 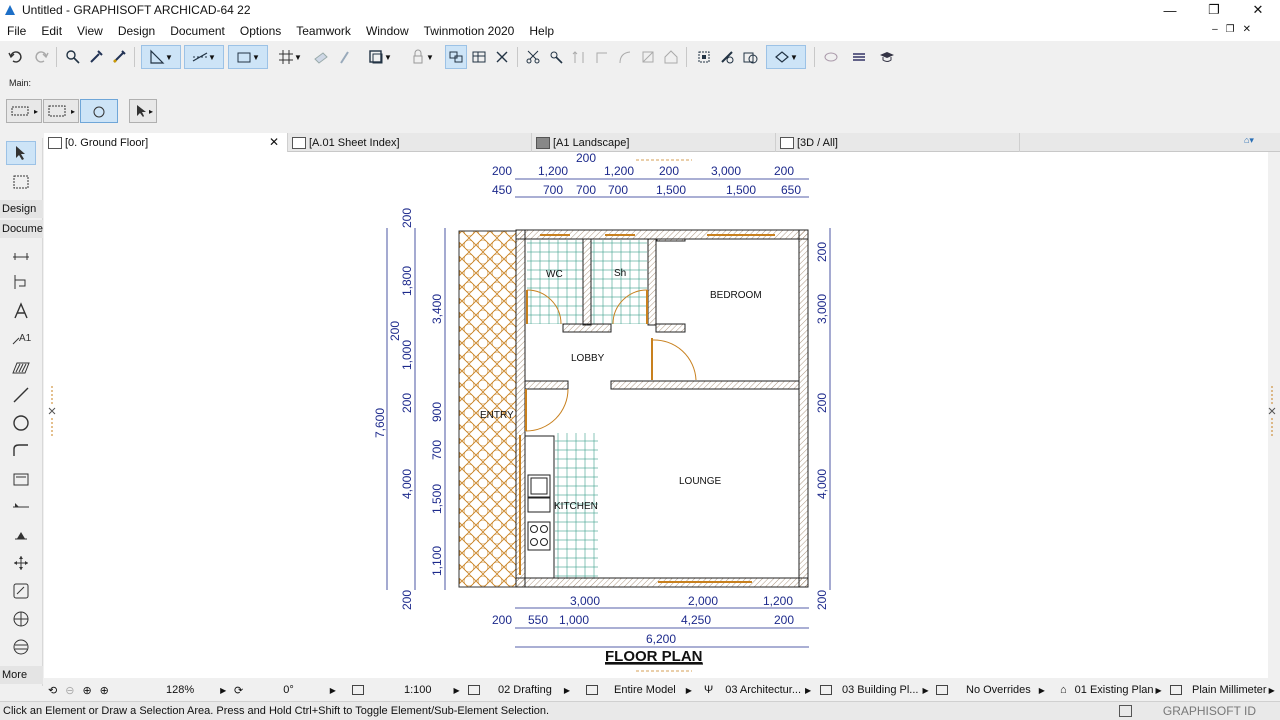 I want to click on view-settings-button: ▼, so click(x=786, y=57).